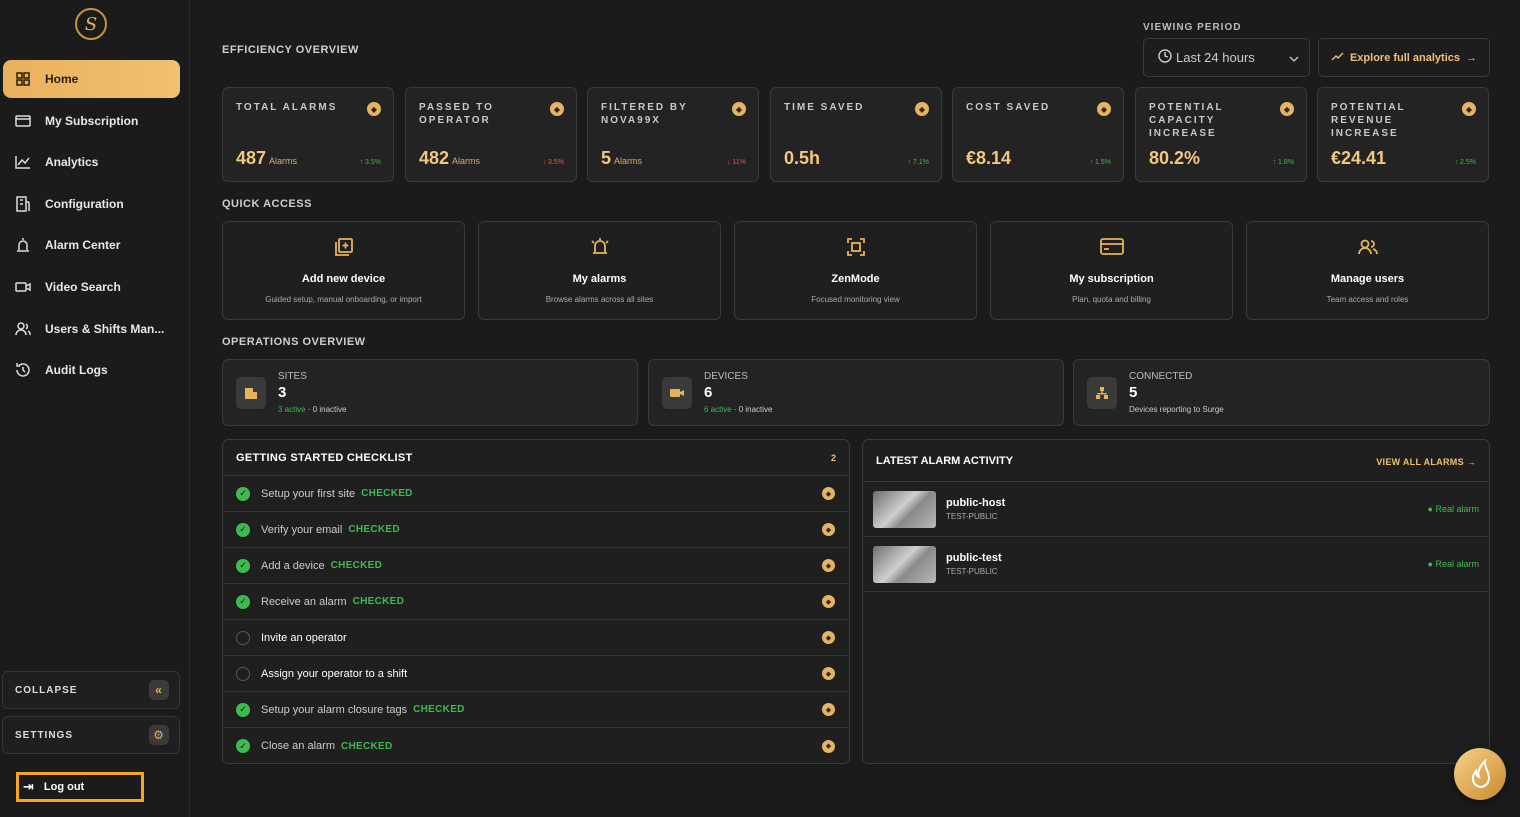  I want to click on checklist-row: ✓ Add a device CHECKED ◆, so click(536, 566).